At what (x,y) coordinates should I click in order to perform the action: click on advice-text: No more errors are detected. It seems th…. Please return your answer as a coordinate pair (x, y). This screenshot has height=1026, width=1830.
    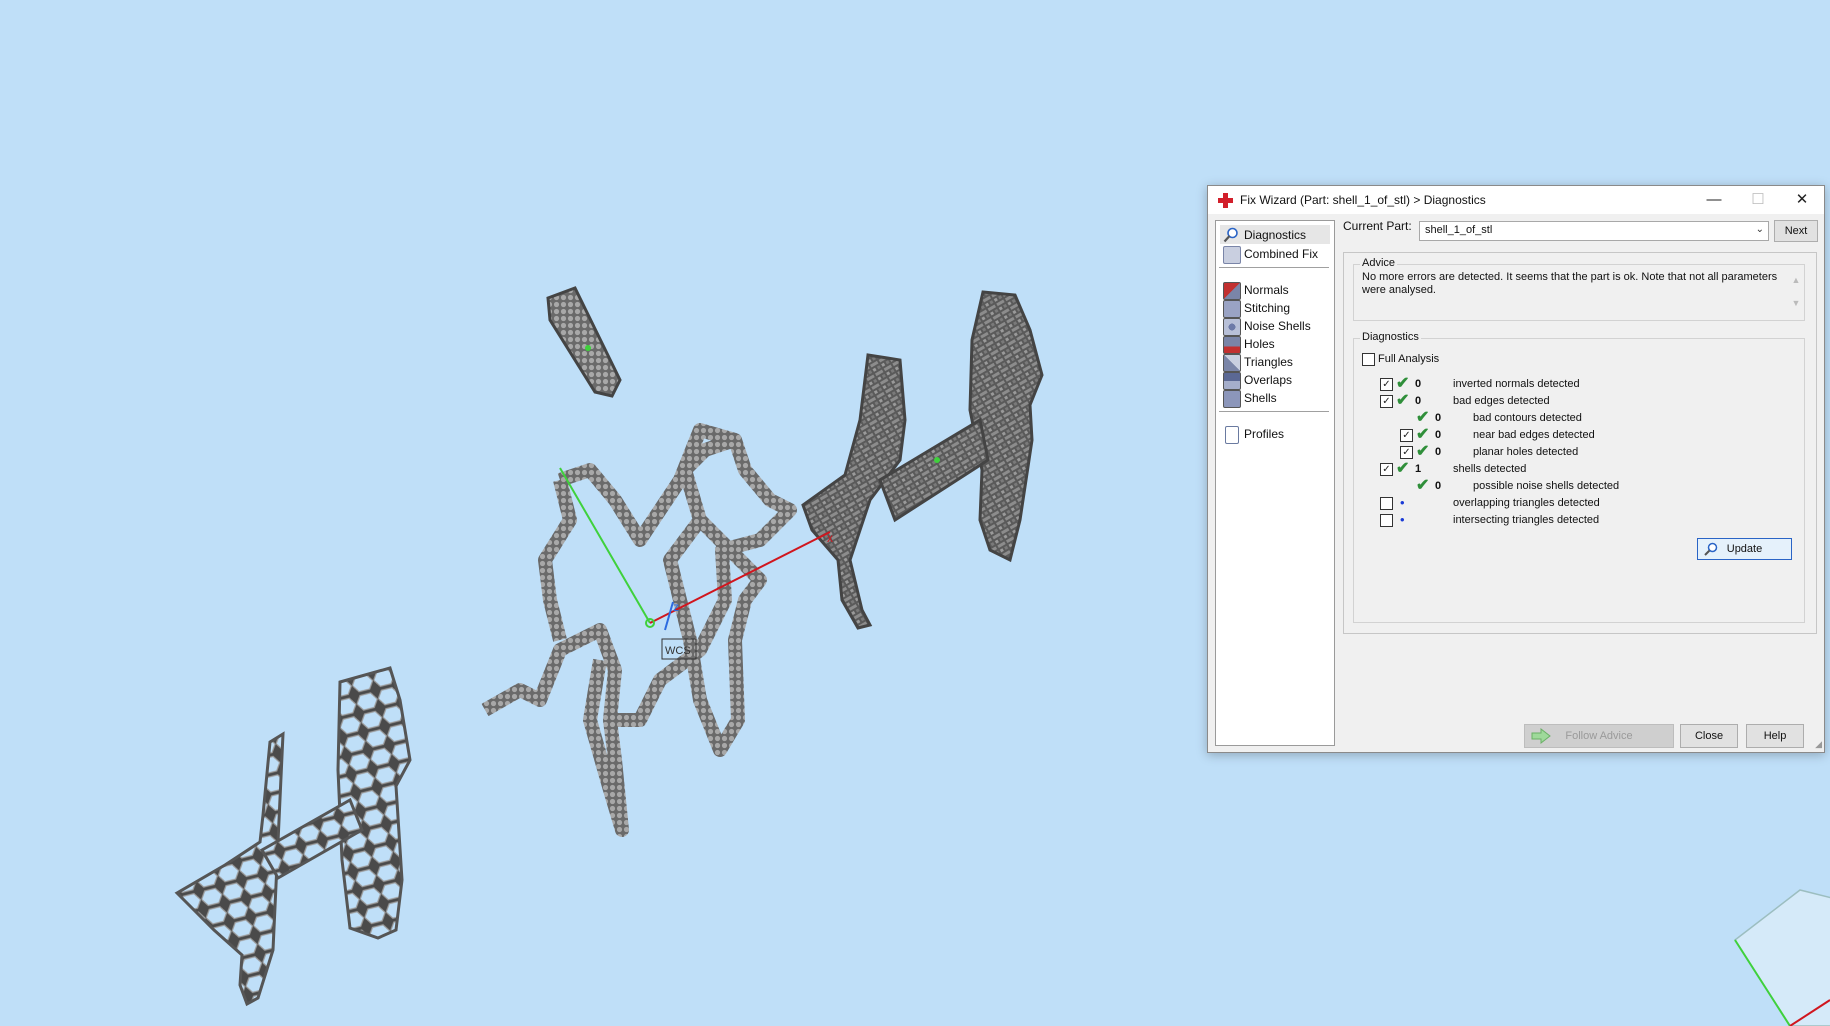
    Looking at the image, I should click on (1570, 283).